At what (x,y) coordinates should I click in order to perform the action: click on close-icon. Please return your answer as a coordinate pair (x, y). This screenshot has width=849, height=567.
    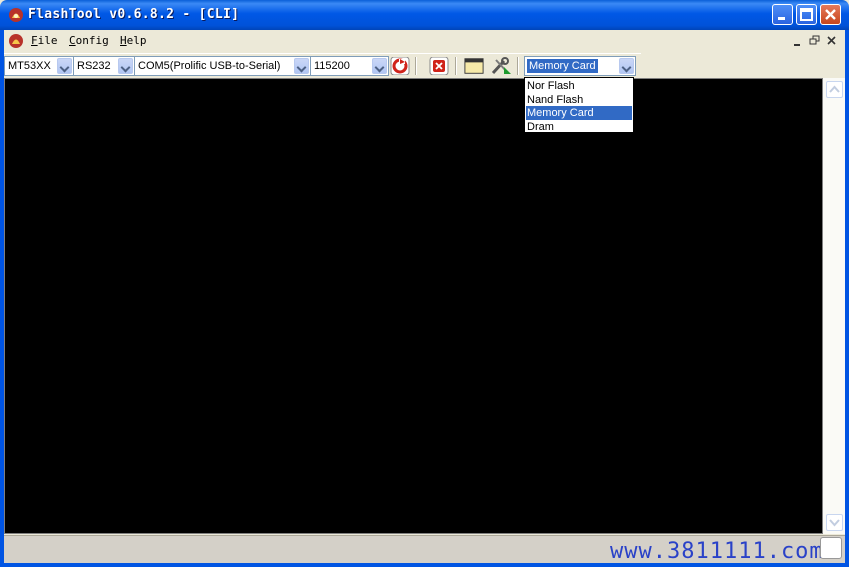
    Looking at the image, I should click on (830, 14).